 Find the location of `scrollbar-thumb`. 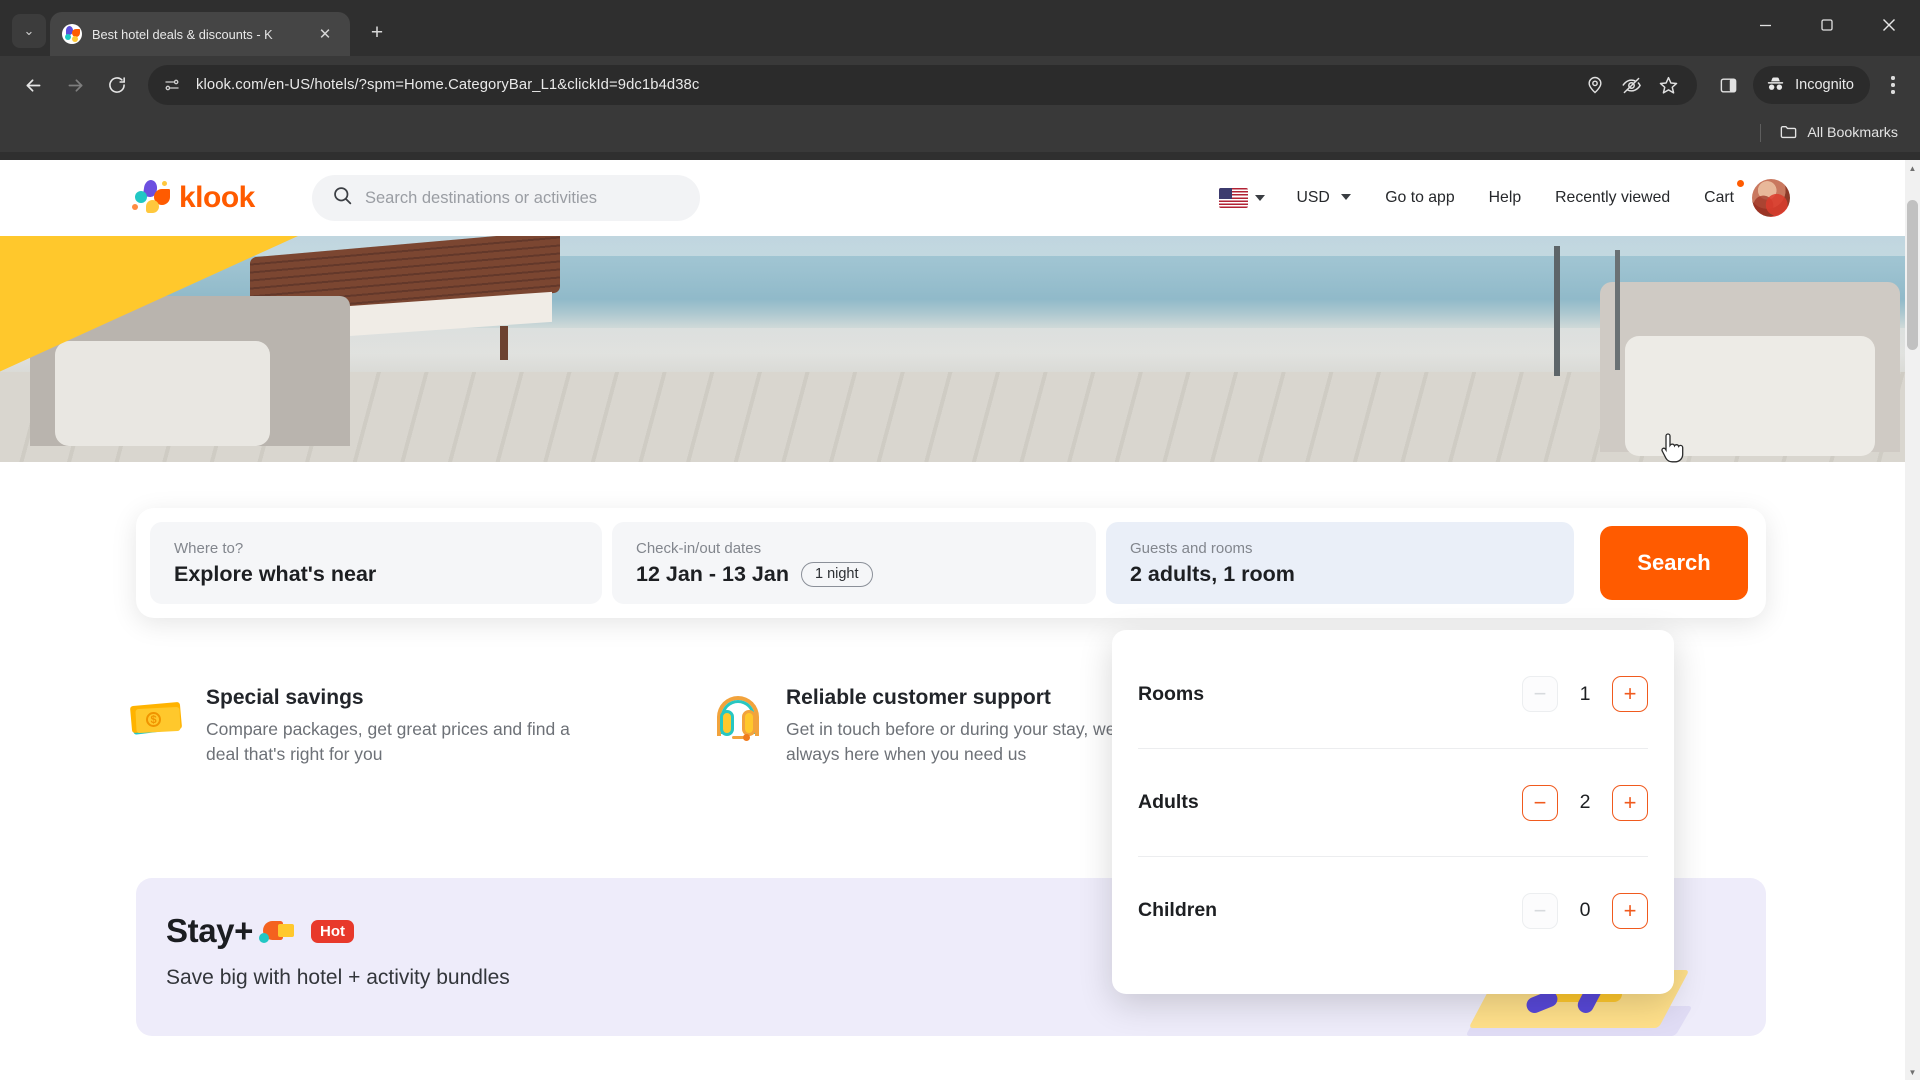

scrollbar-thumb is located at coordinates (1912, 275).